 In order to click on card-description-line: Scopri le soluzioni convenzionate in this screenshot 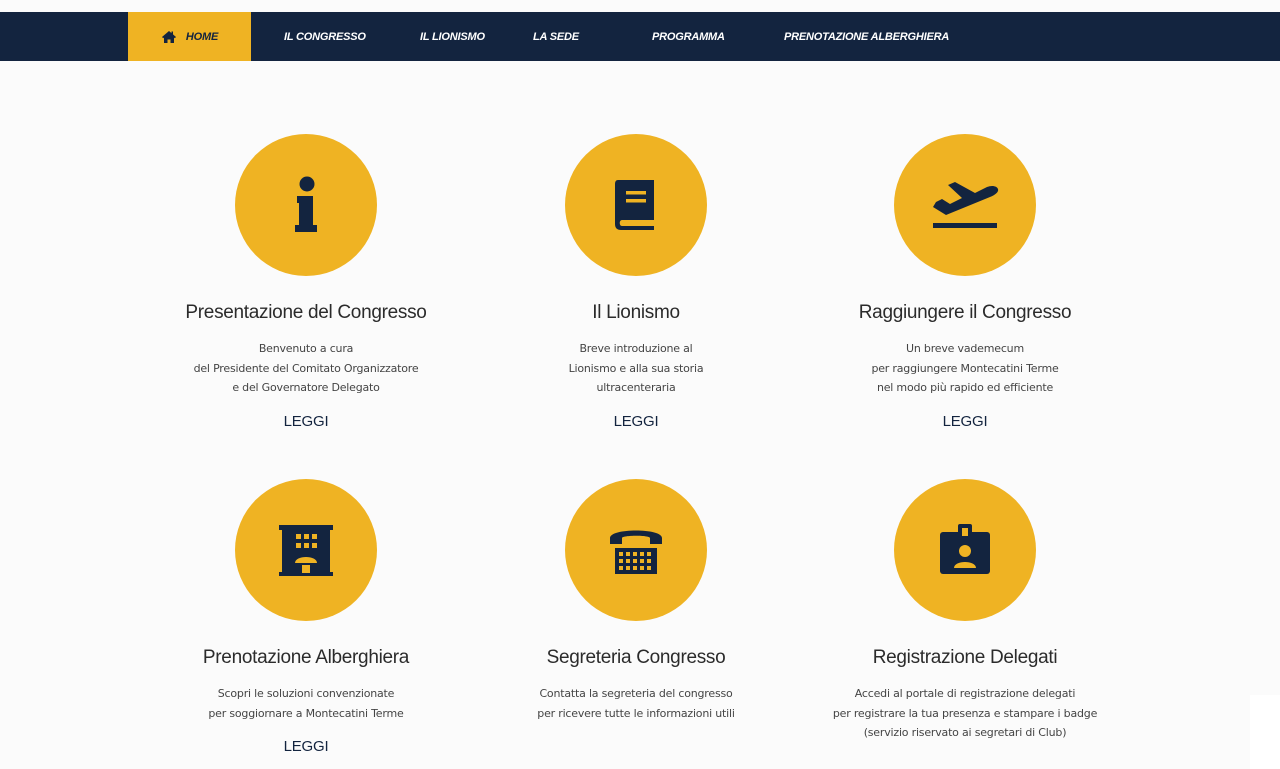, I will do `click(306, 693)`.